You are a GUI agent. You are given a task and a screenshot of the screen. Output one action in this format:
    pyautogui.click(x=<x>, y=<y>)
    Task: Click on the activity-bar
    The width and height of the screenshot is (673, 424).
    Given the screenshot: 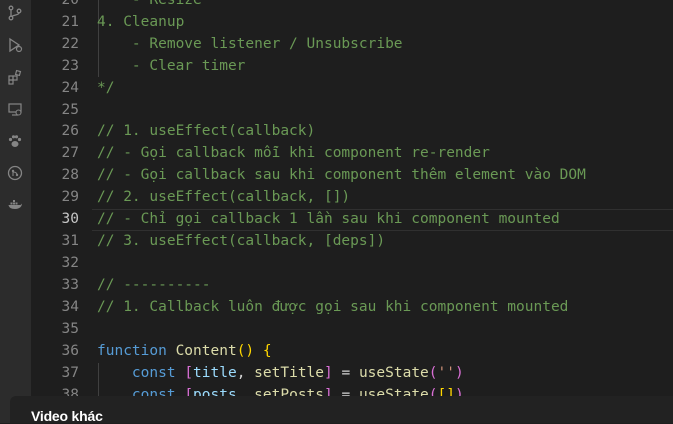 What is the action you would take?
    pyautogui.click(x=15, y=211)
    